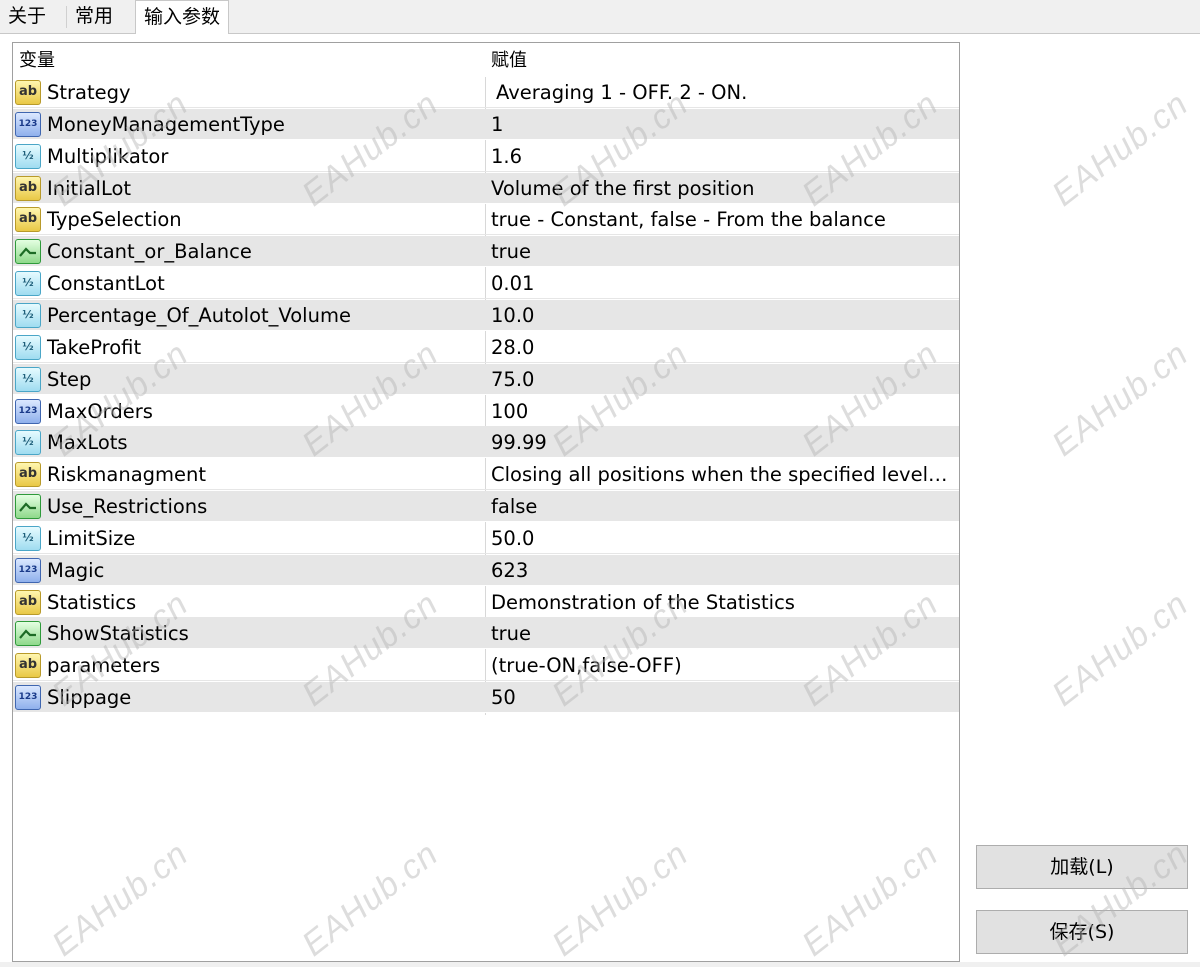  What do you see at coordinates (486, 379) in the screenshot?
I see `table-row: ½ Step 75.0` at bounding box center [486, 379].